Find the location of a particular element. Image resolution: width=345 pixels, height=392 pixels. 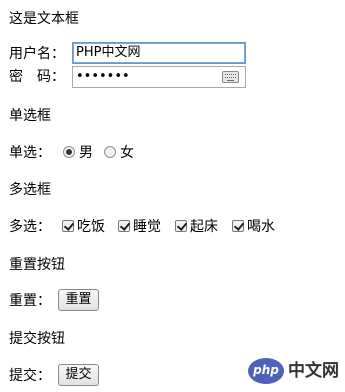

checkbox-wake-label: 起床 is located at coordinates (204, 227).